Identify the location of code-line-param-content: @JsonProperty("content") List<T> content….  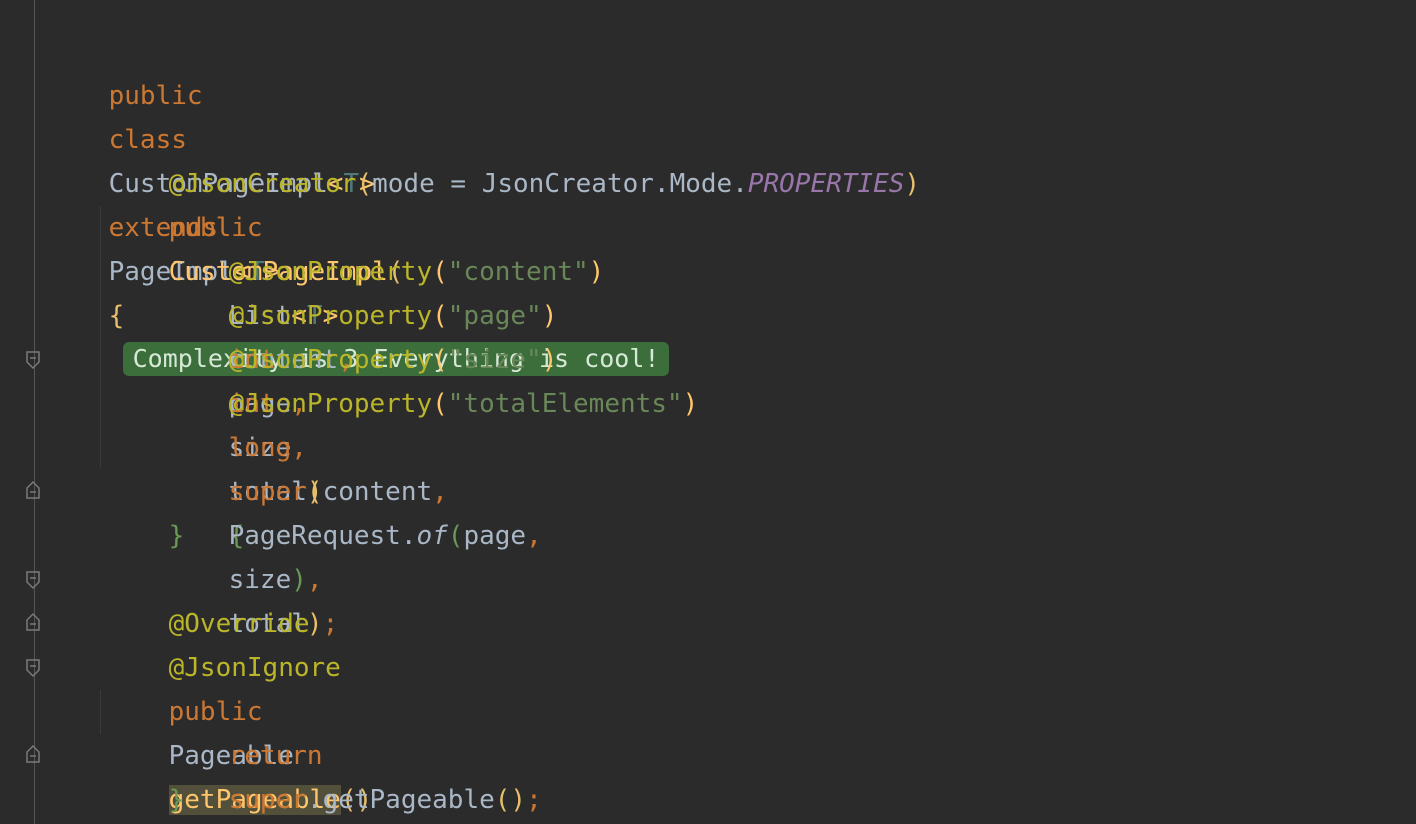
(385, 290).